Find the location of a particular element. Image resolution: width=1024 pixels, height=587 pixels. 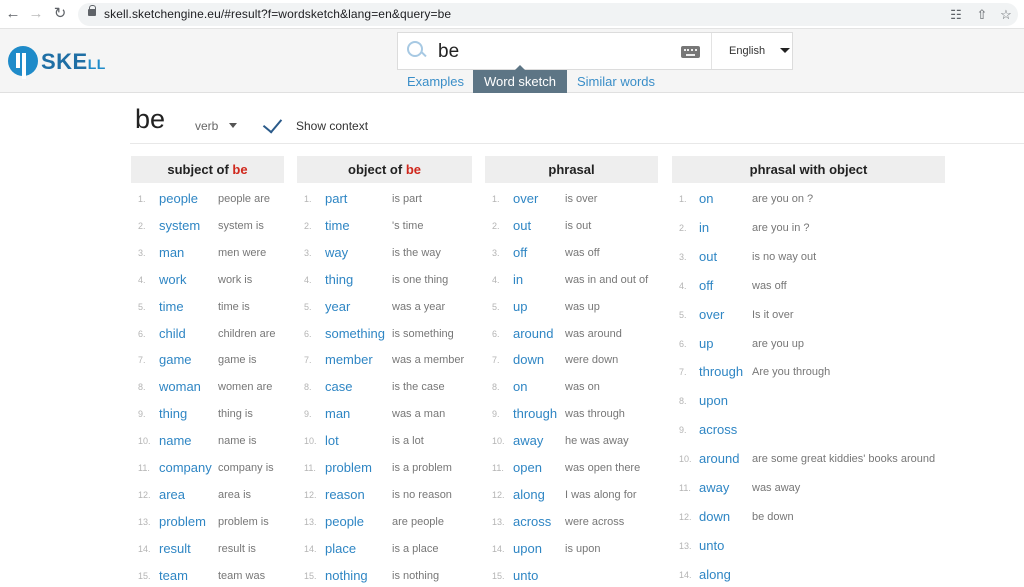

collocate-link: result is located at coordinates (175, 548).